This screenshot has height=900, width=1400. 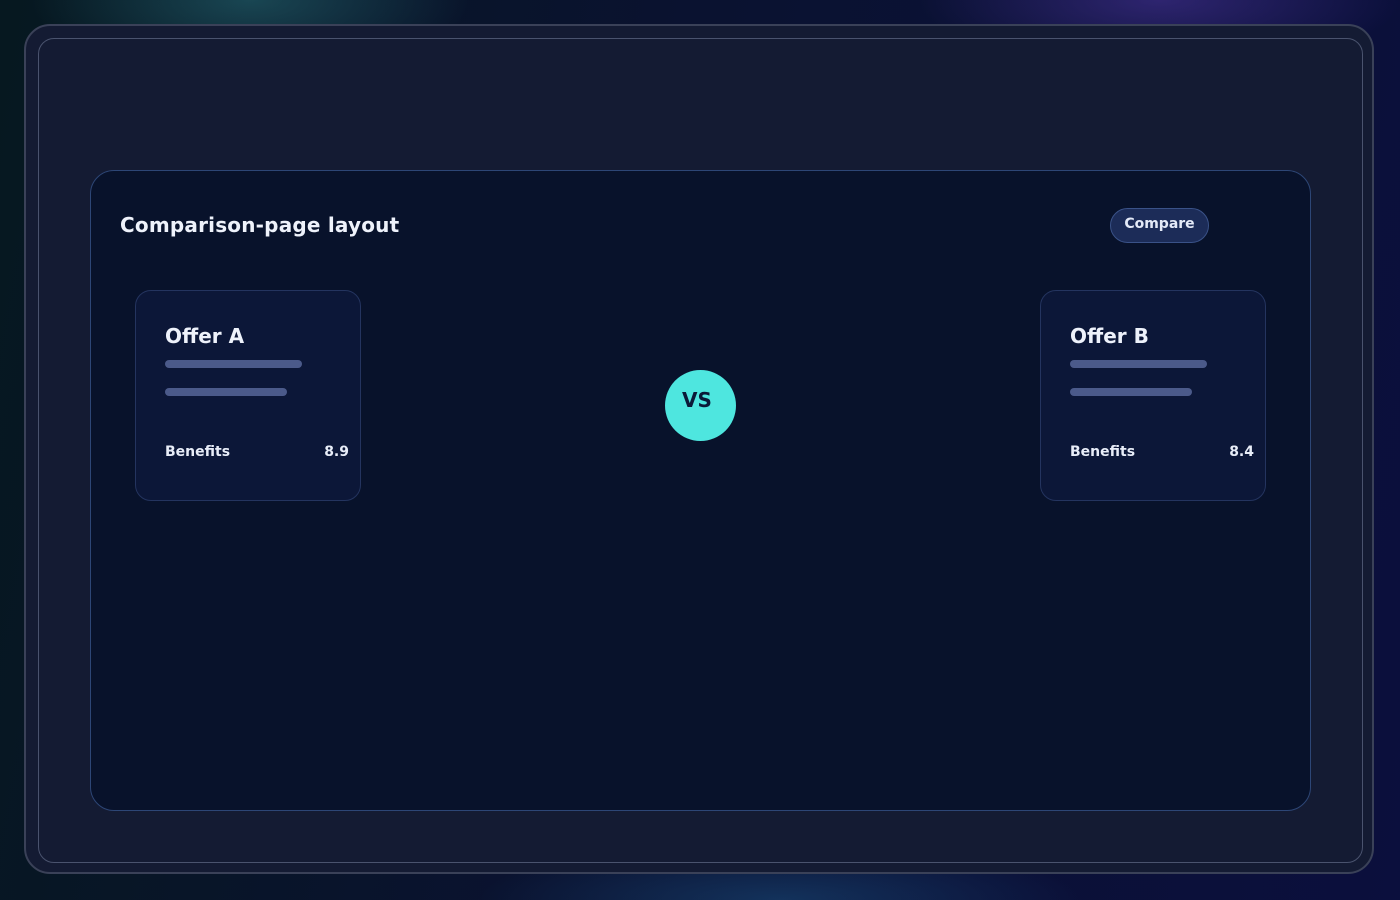 I want to click on vs-badge: VS, so click(x=700, y=405).